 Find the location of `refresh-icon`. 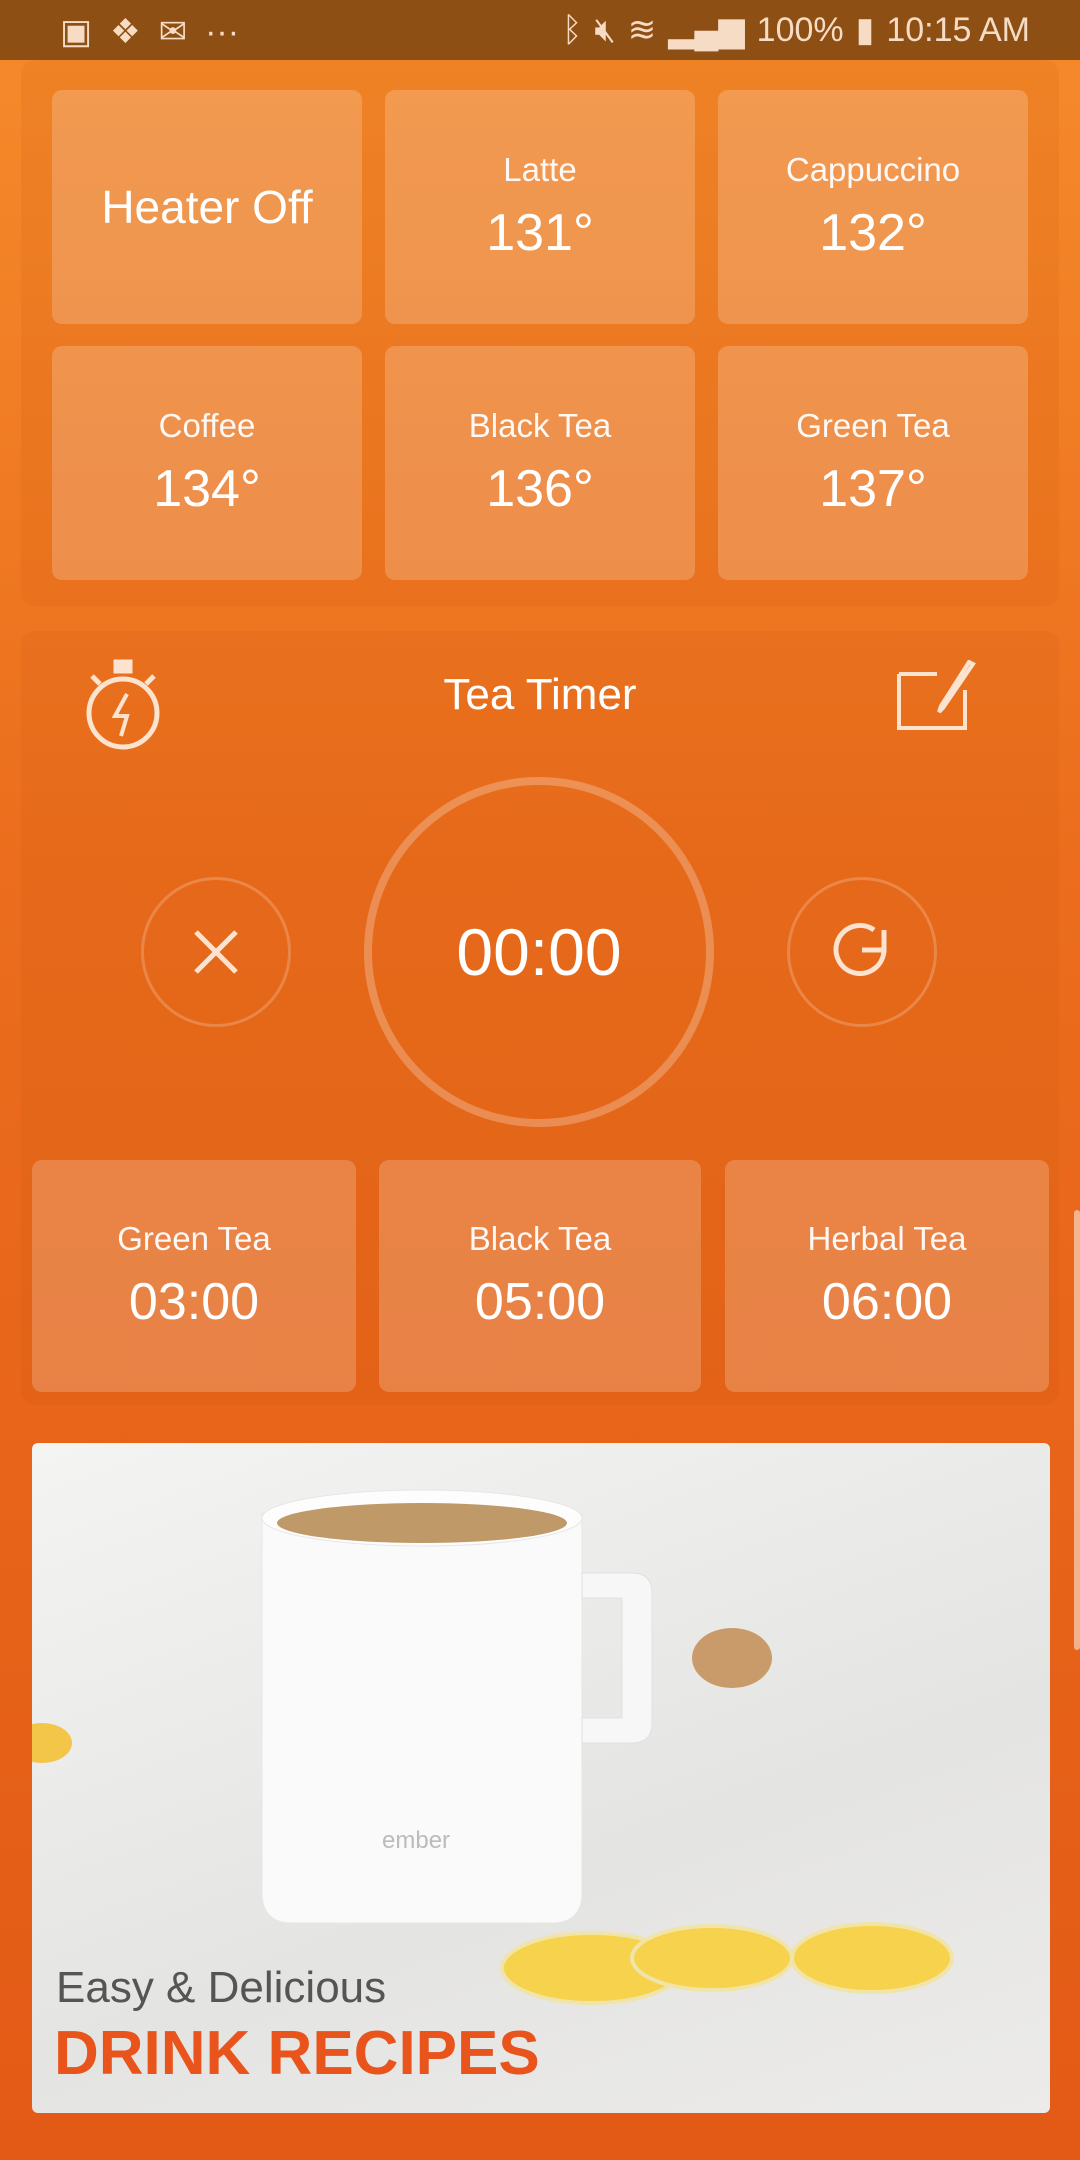

refresh-icon is located at coordinates (860, 949).